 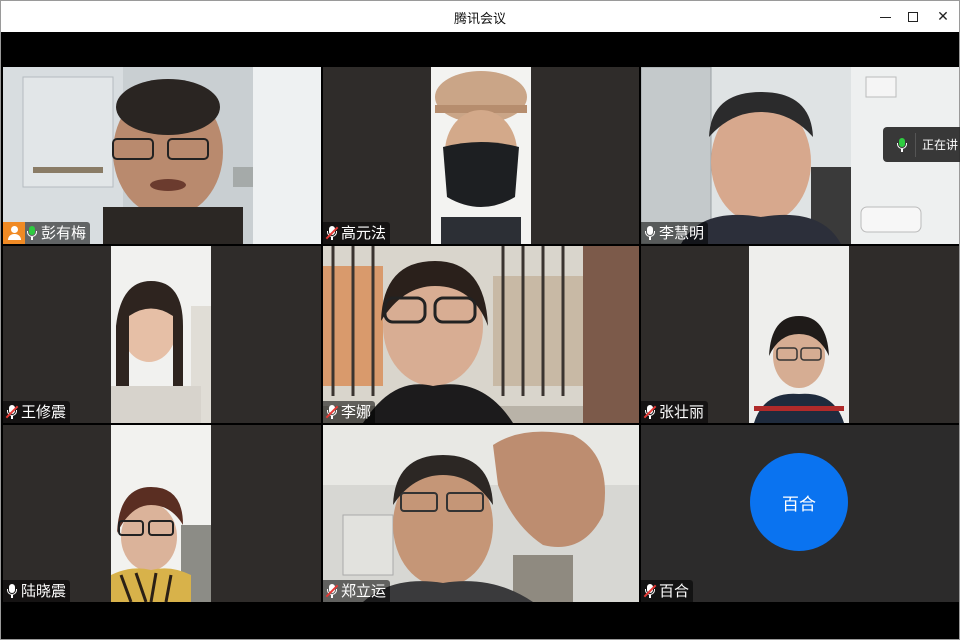 What do you see at coordinates (674, 591) in the screenshot?
I see `participant-name: 百合` at bounding box center [674, 591].